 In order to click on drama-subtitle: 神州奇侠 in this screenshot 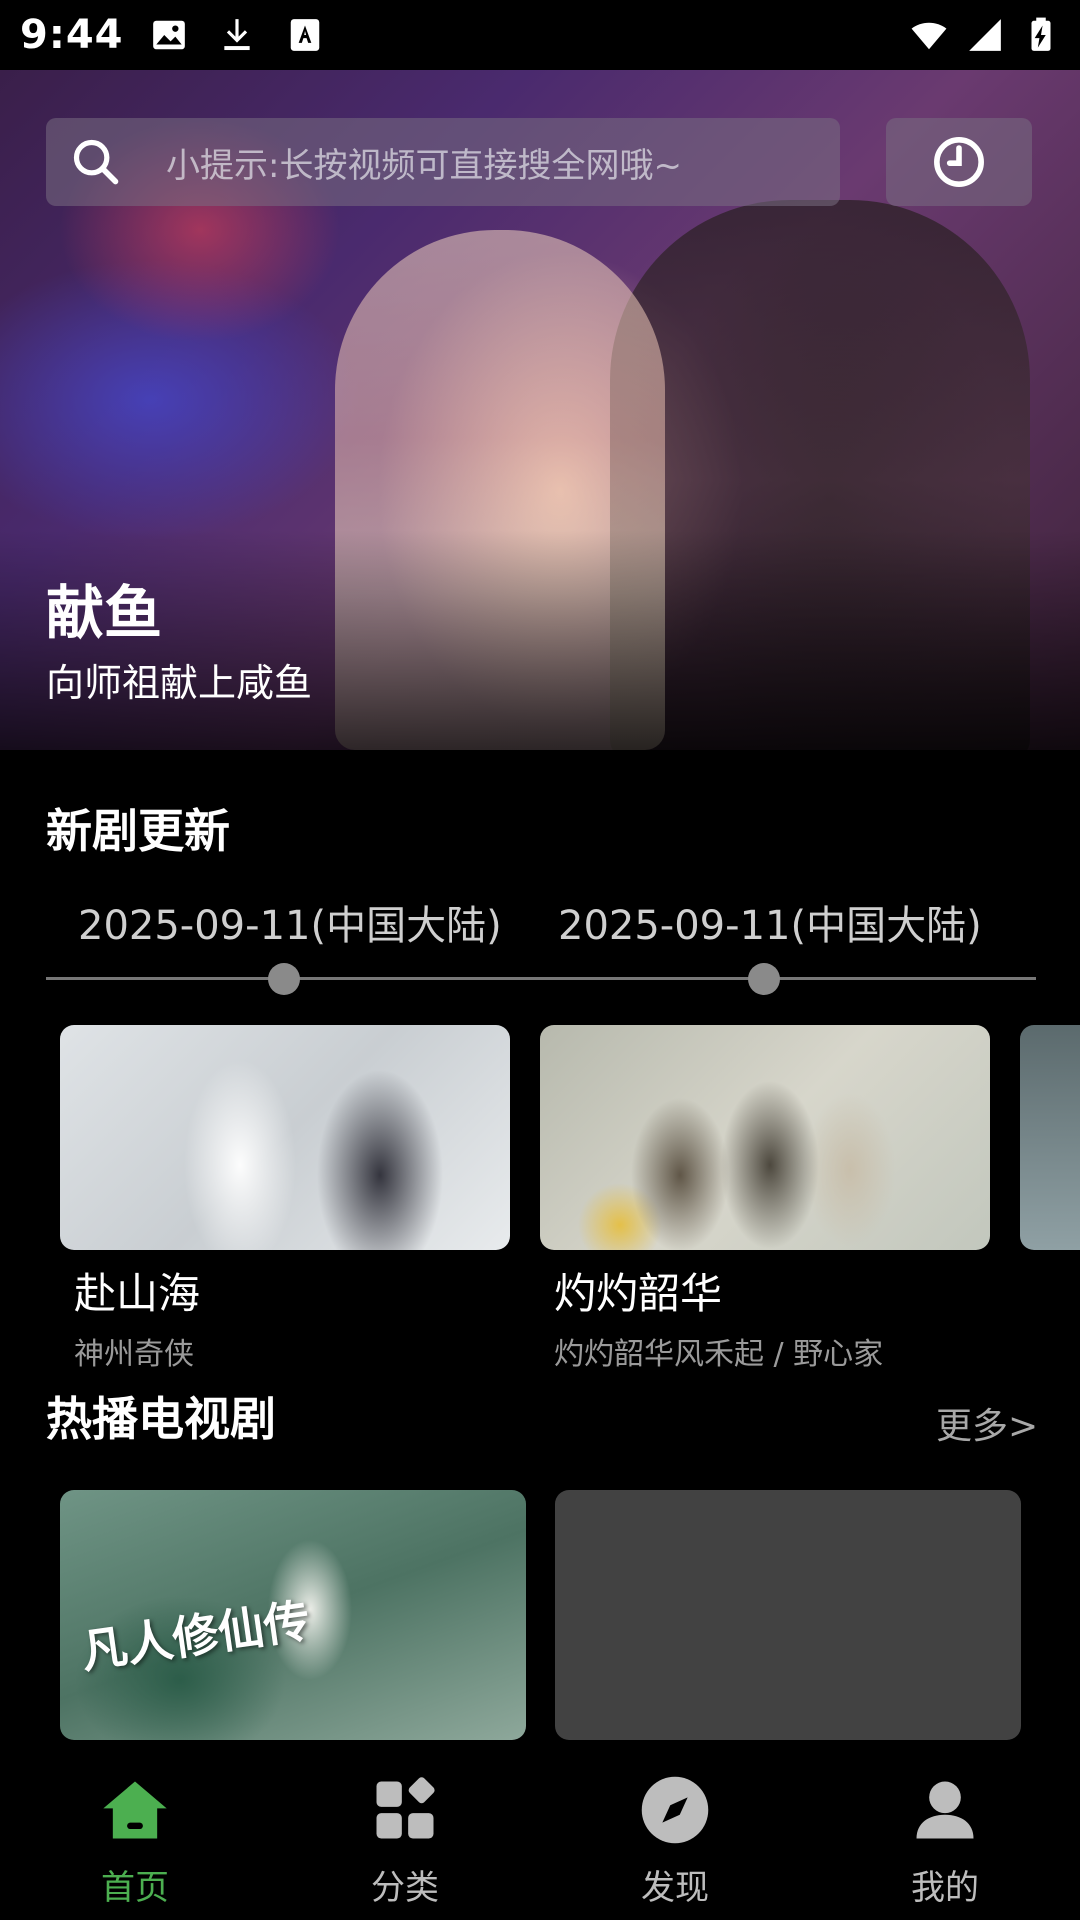, I will do `click(134, 1354)`.